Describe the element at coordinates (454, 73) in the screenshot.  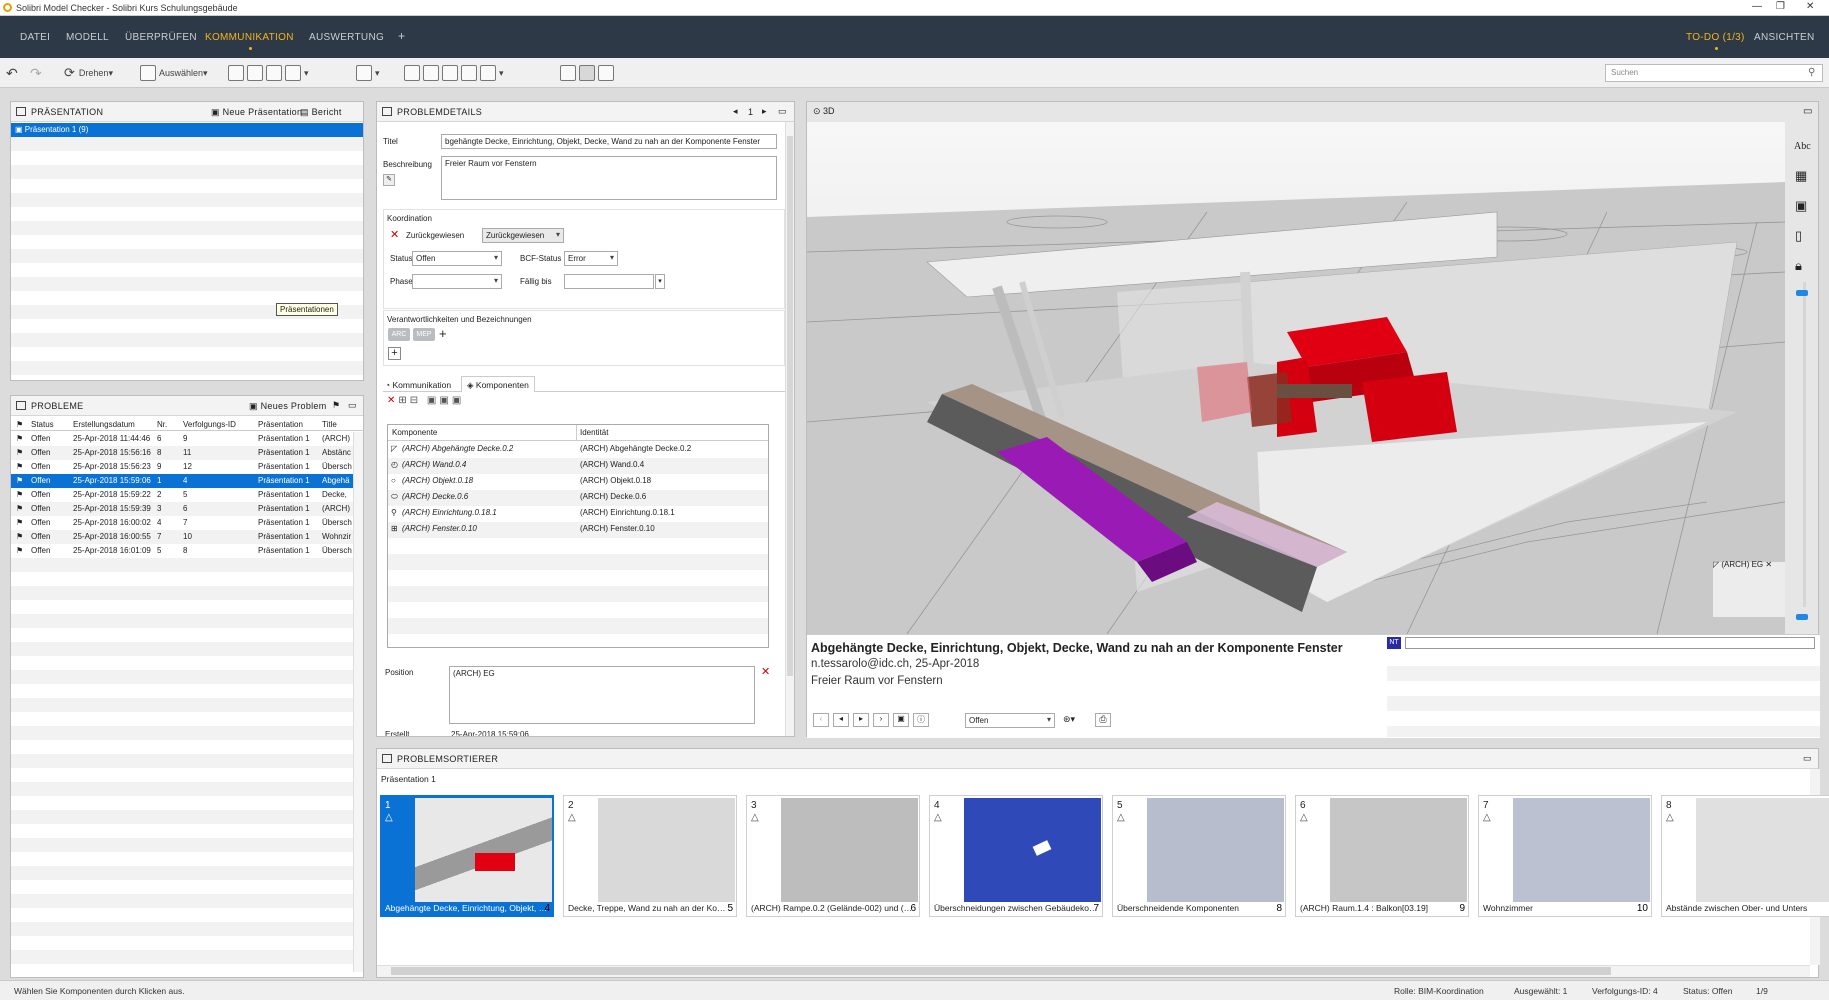
I see `zoom-tools: ▾` at that location.